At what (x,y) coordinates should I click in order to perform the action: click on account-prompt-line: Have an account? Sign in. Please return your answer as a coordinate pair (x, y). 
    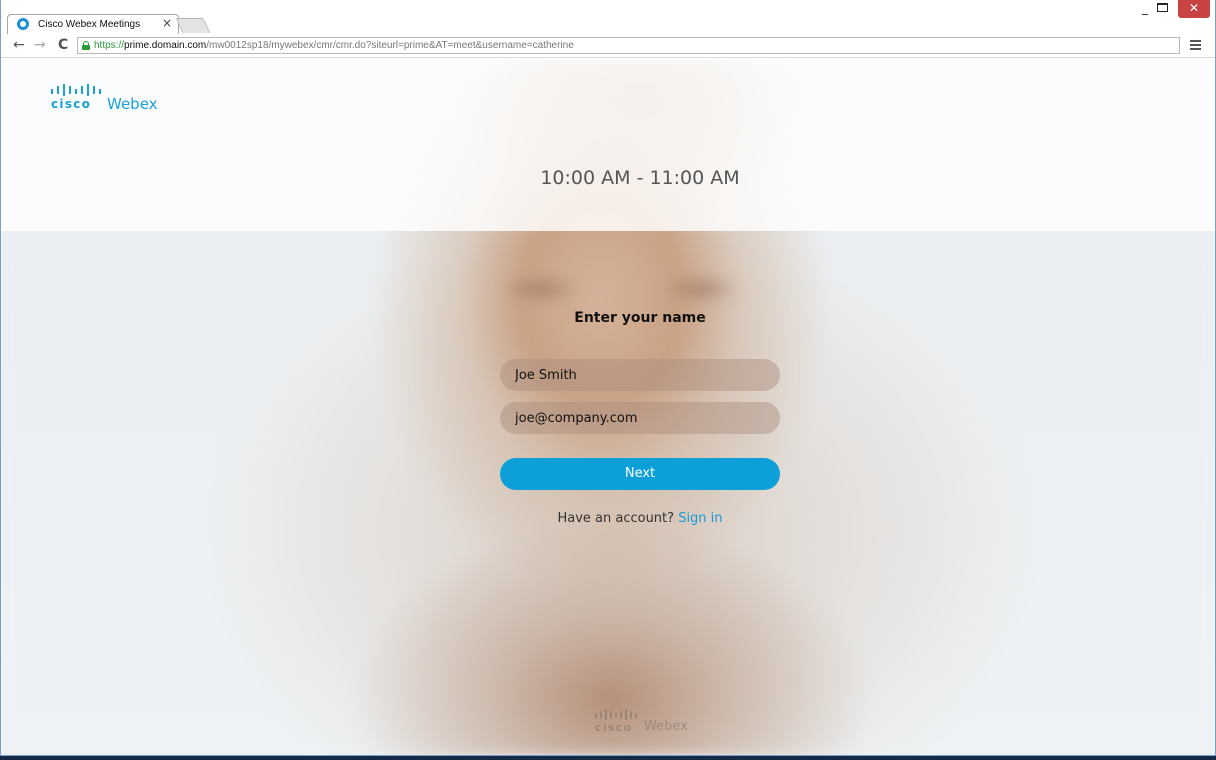
    Looking at the image, I should click on (640, 518).